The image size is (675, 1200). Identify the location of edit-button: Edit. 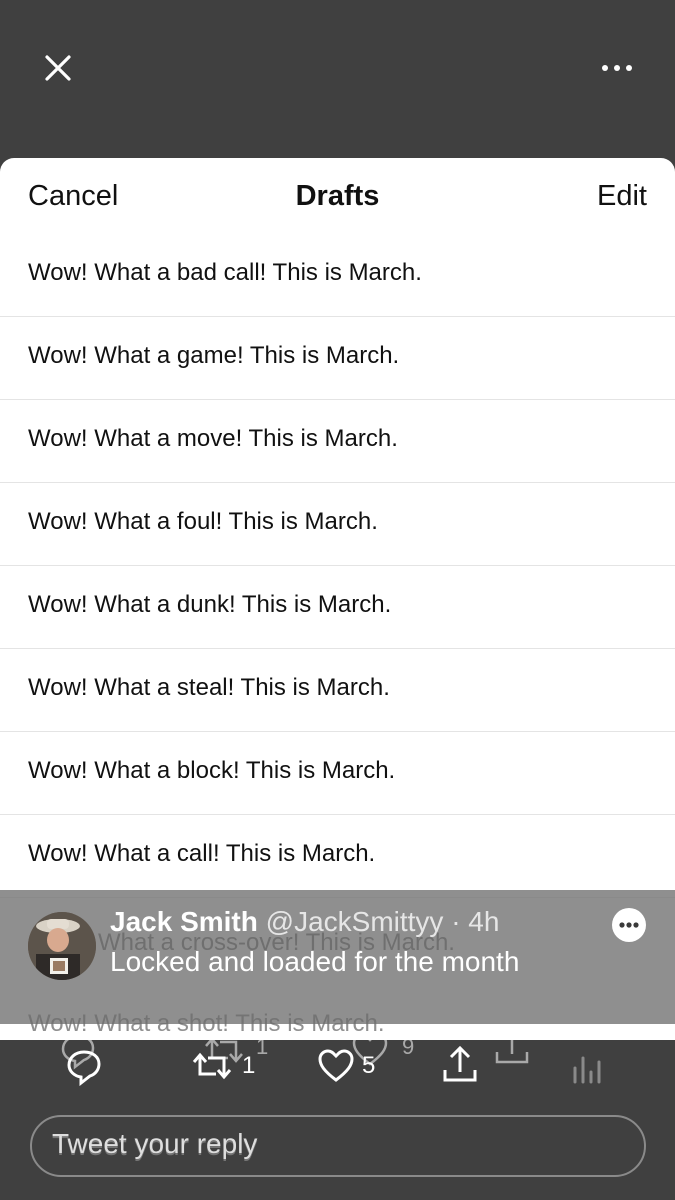
(622, 196).